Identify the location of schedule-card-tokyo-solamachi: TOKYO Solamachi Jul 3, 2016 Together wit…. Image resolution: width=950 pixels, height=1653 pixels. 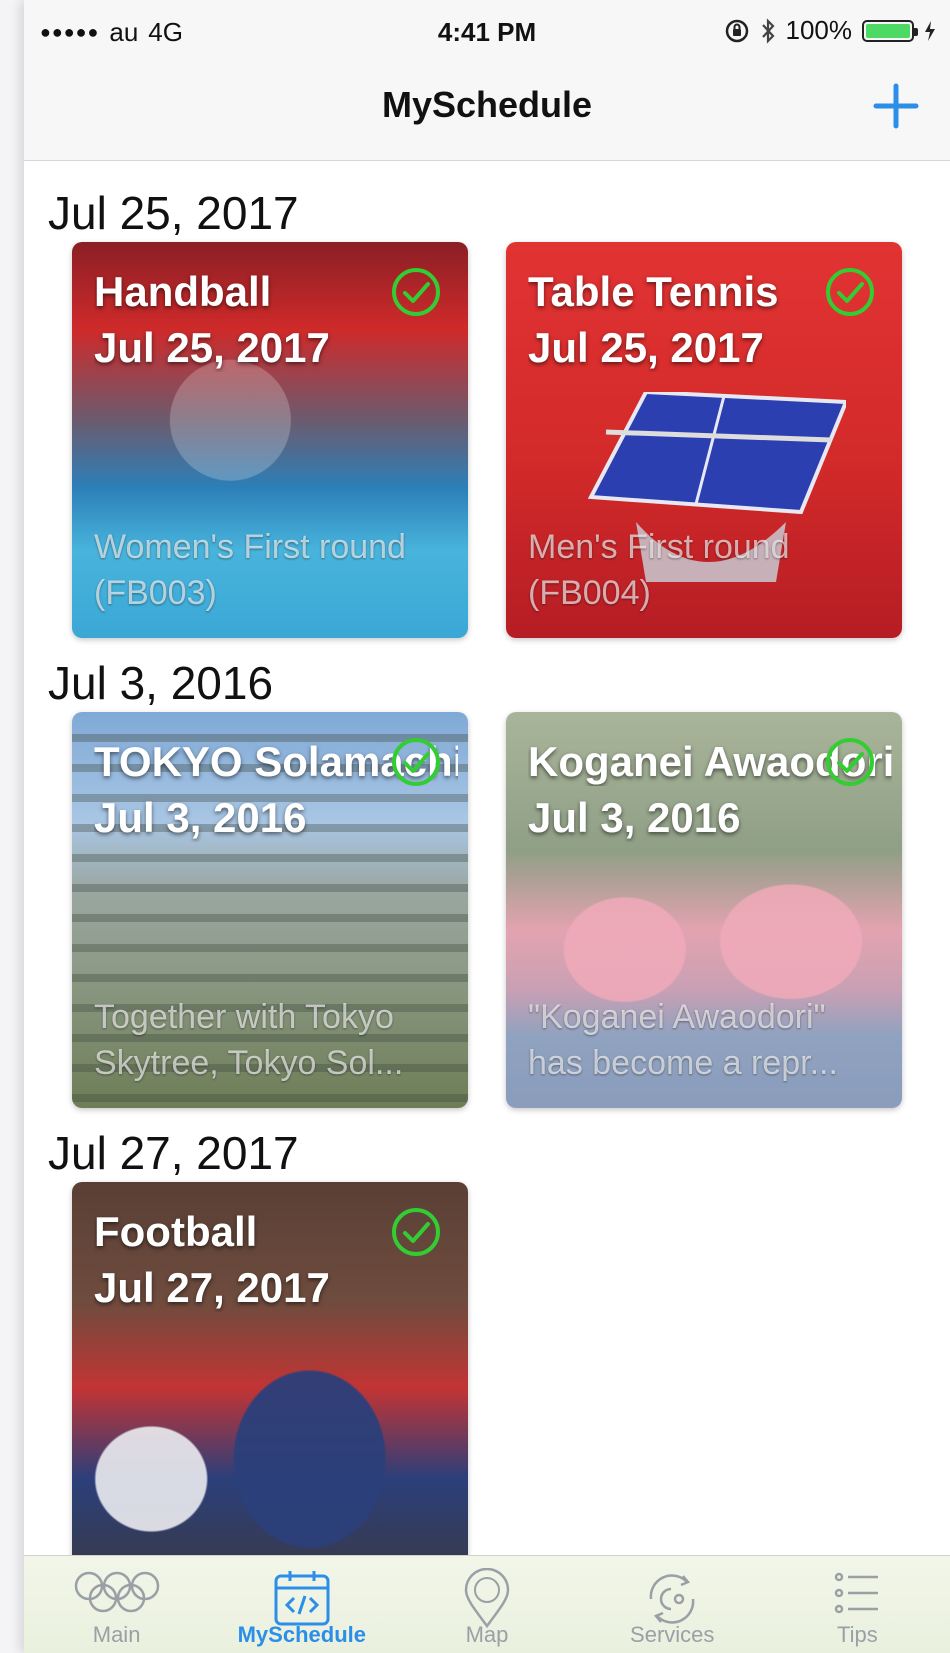
(270, 910).